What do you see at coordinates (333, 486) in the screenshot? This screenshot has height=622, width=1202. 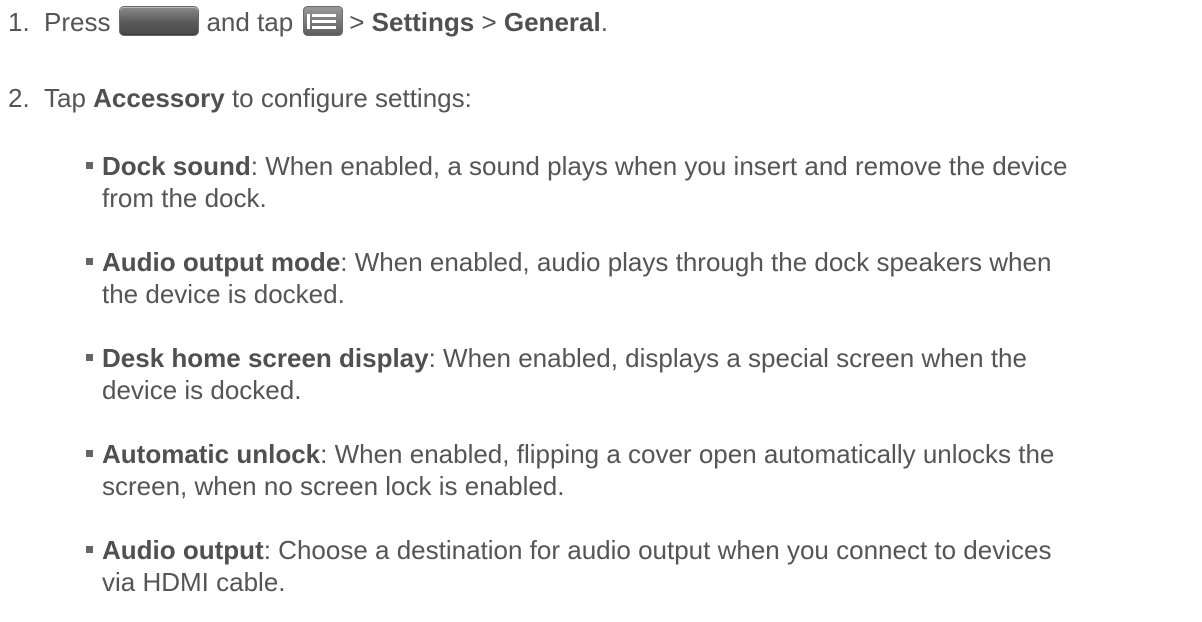 I see `bullet-line-2: screen, when no screen lock is enabled.` at bounding box center [333, 486].